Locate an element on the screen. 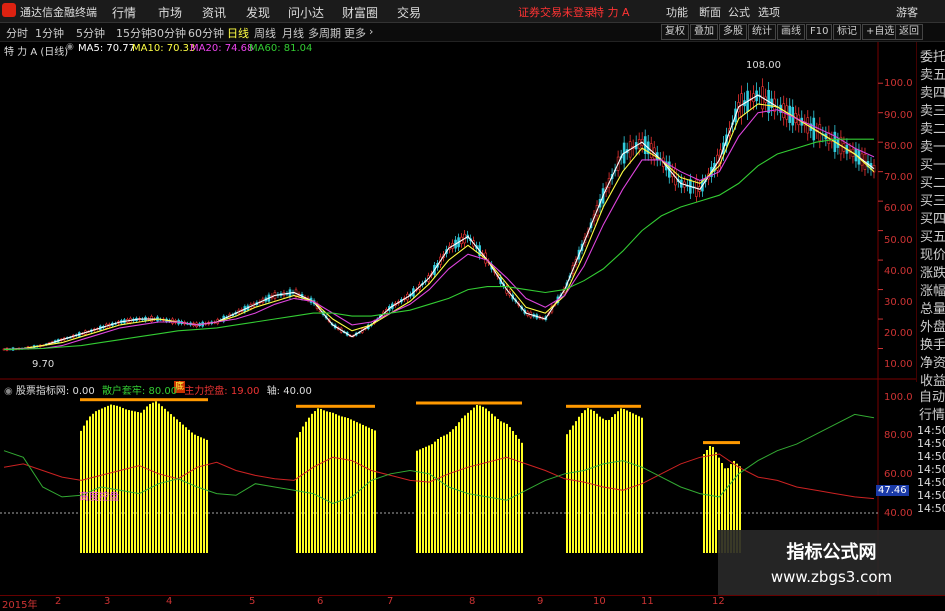 The height and width of the screenshot is (611, 945). sidebar-item: 卖一 is located at coordinates (932, 145).